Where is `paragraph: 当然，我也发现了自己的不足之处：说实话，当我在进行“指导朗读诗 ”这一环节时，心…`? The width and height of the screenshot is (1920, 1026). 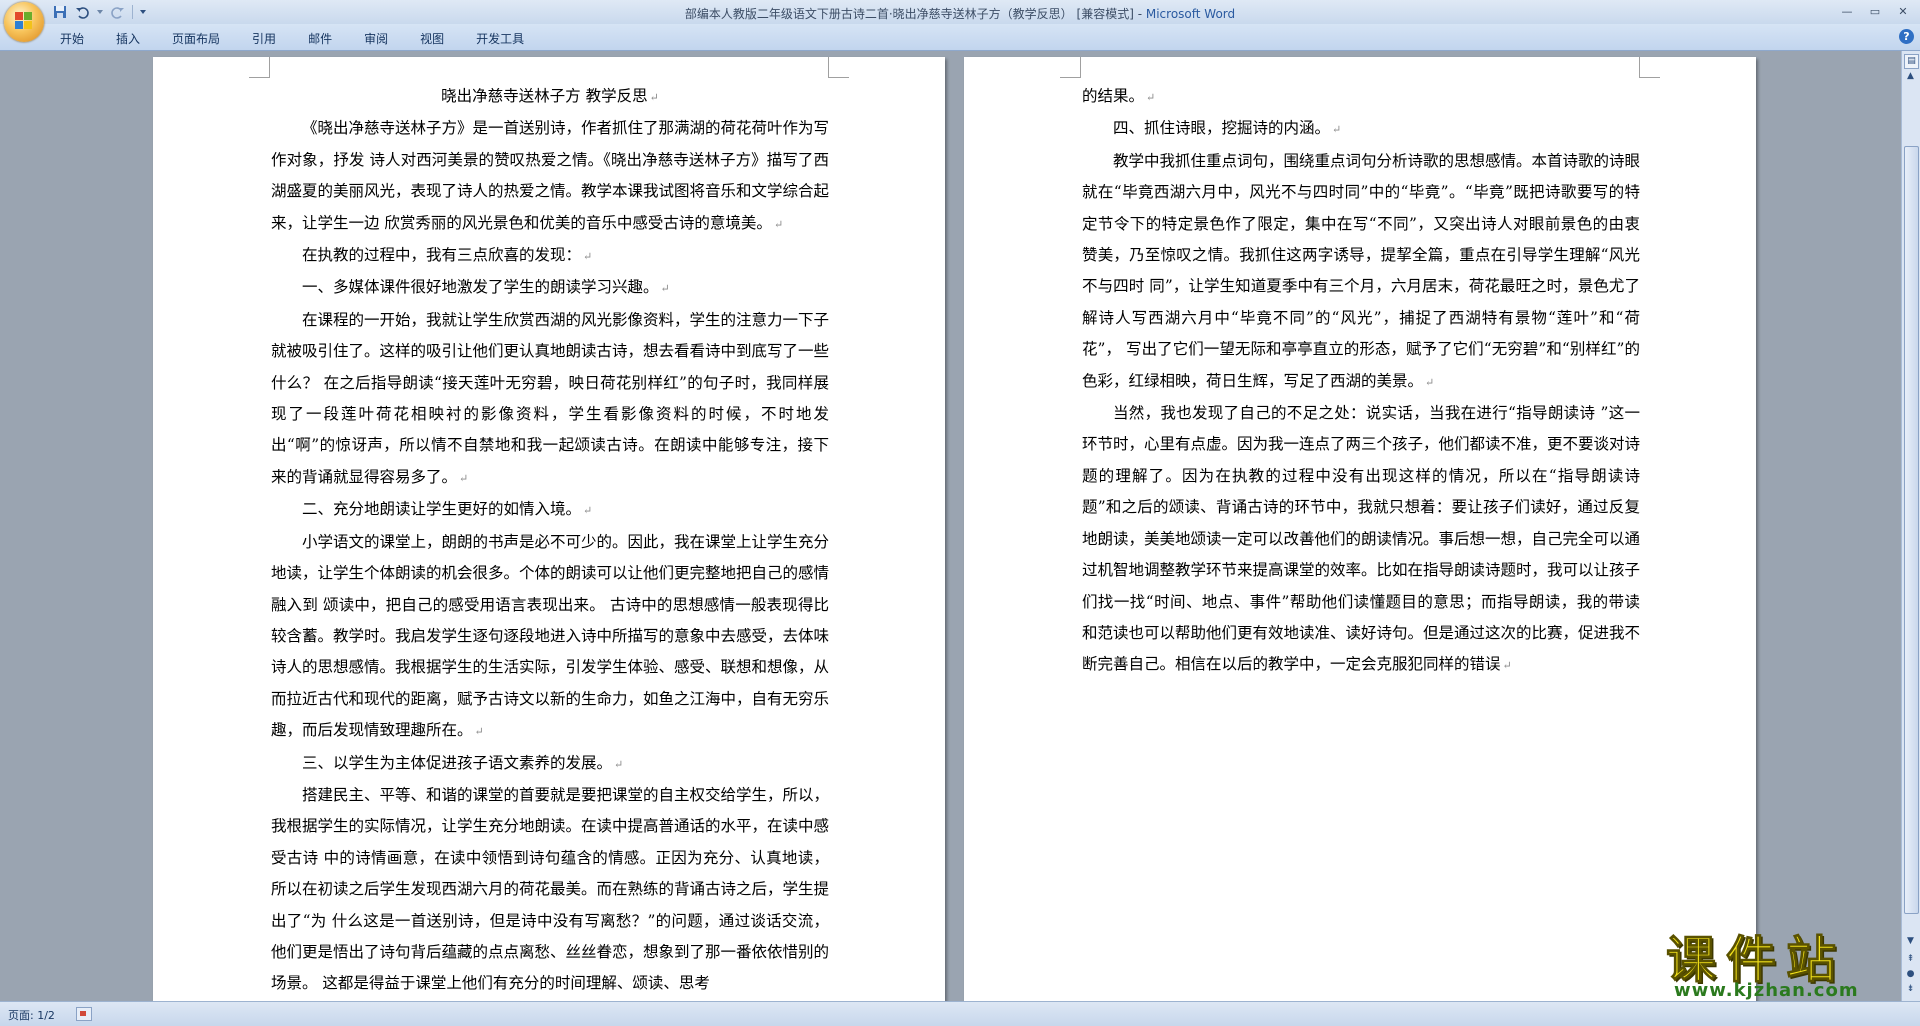
paragraph: 当然，我也发现了自己的不足之处：说实话，当我在进行“指导朗读诗 ”这一环节时，心… is located at coordinates (1361, 540).